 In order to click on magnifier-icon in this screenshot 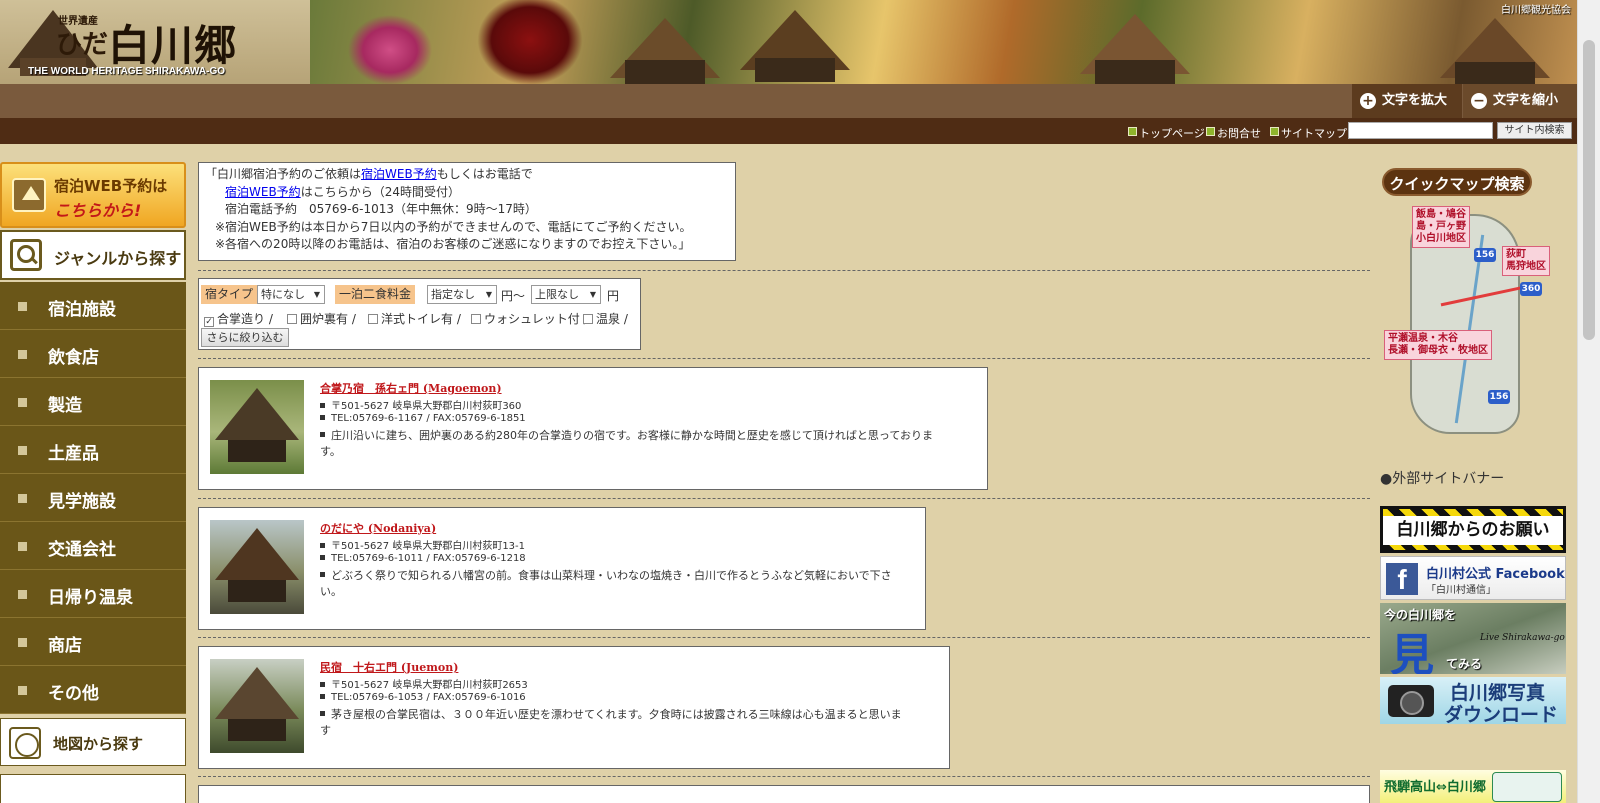, I will do `click(26, 255)`.